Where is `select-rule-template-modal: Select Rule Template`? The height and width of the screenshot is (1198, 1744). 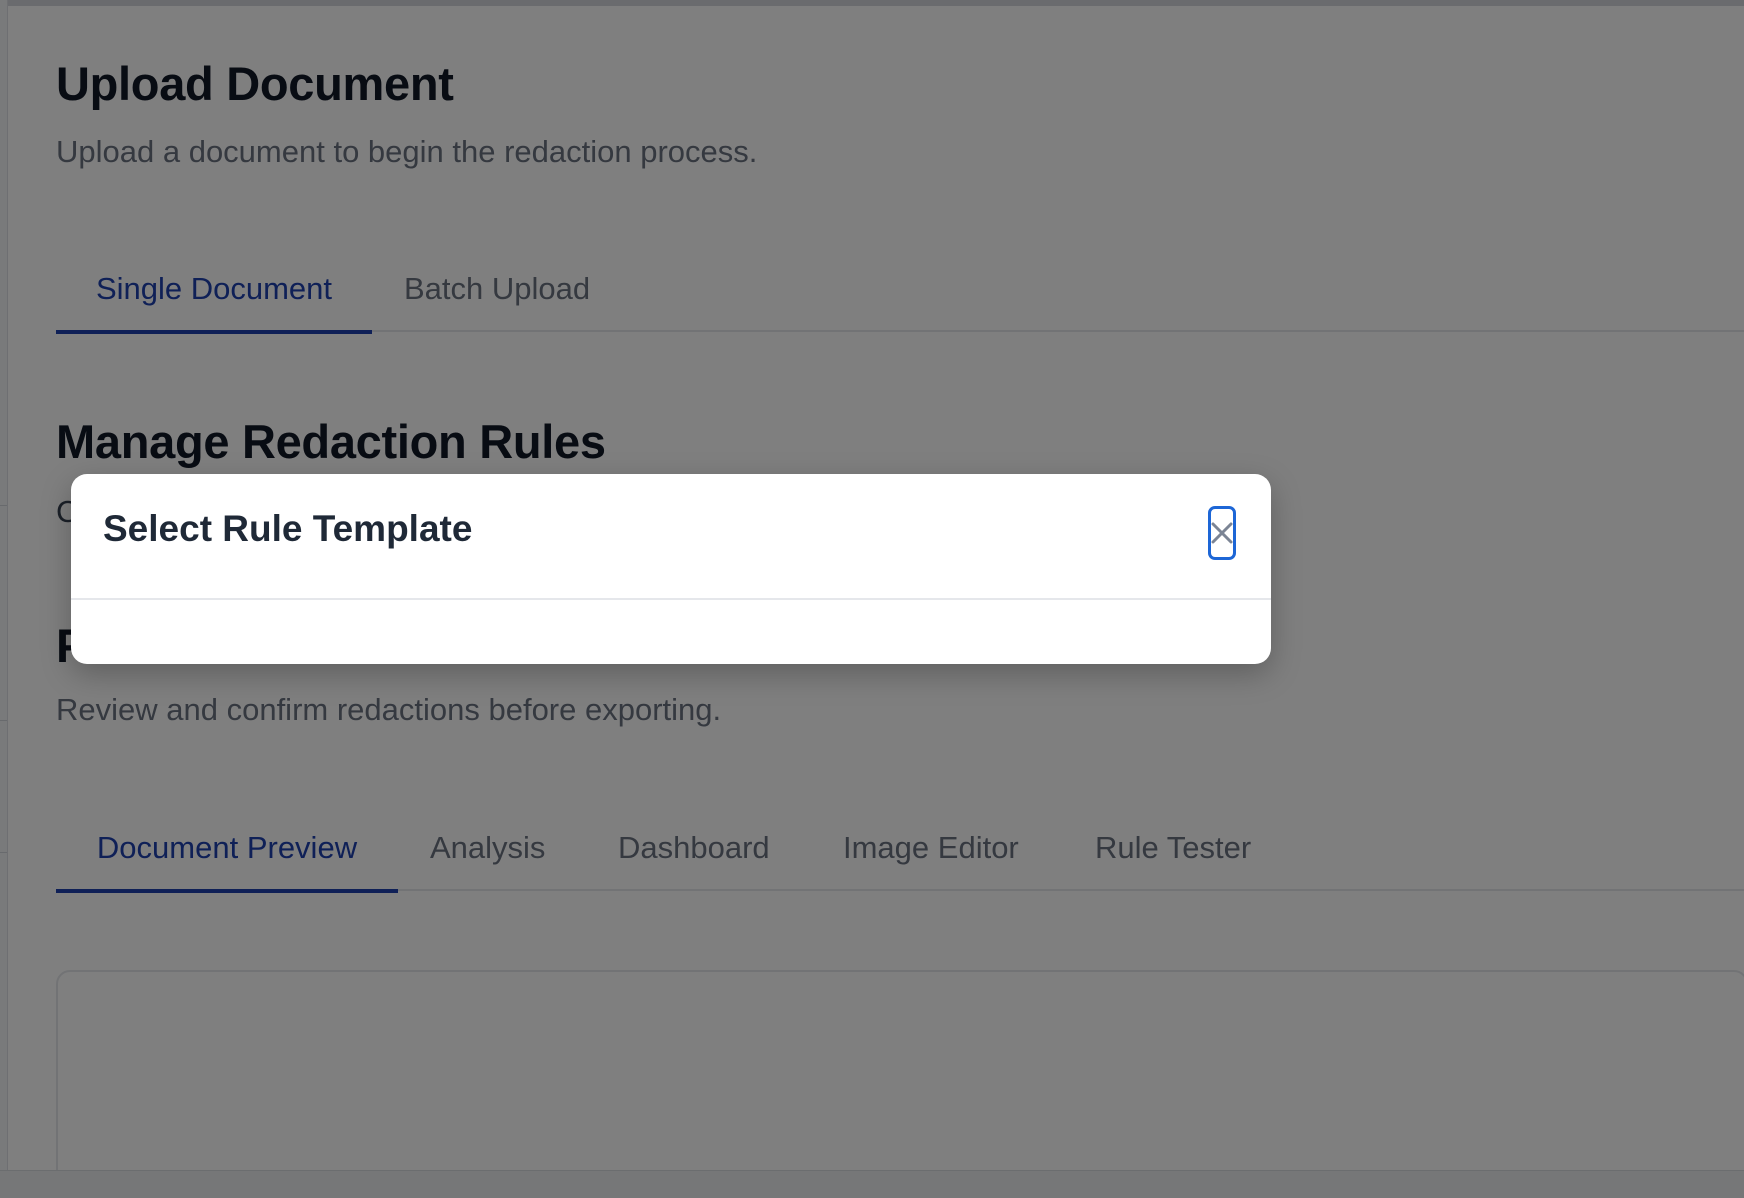
select-rule-template-modal: Select Rule Template is located at coordinates (671, 569).